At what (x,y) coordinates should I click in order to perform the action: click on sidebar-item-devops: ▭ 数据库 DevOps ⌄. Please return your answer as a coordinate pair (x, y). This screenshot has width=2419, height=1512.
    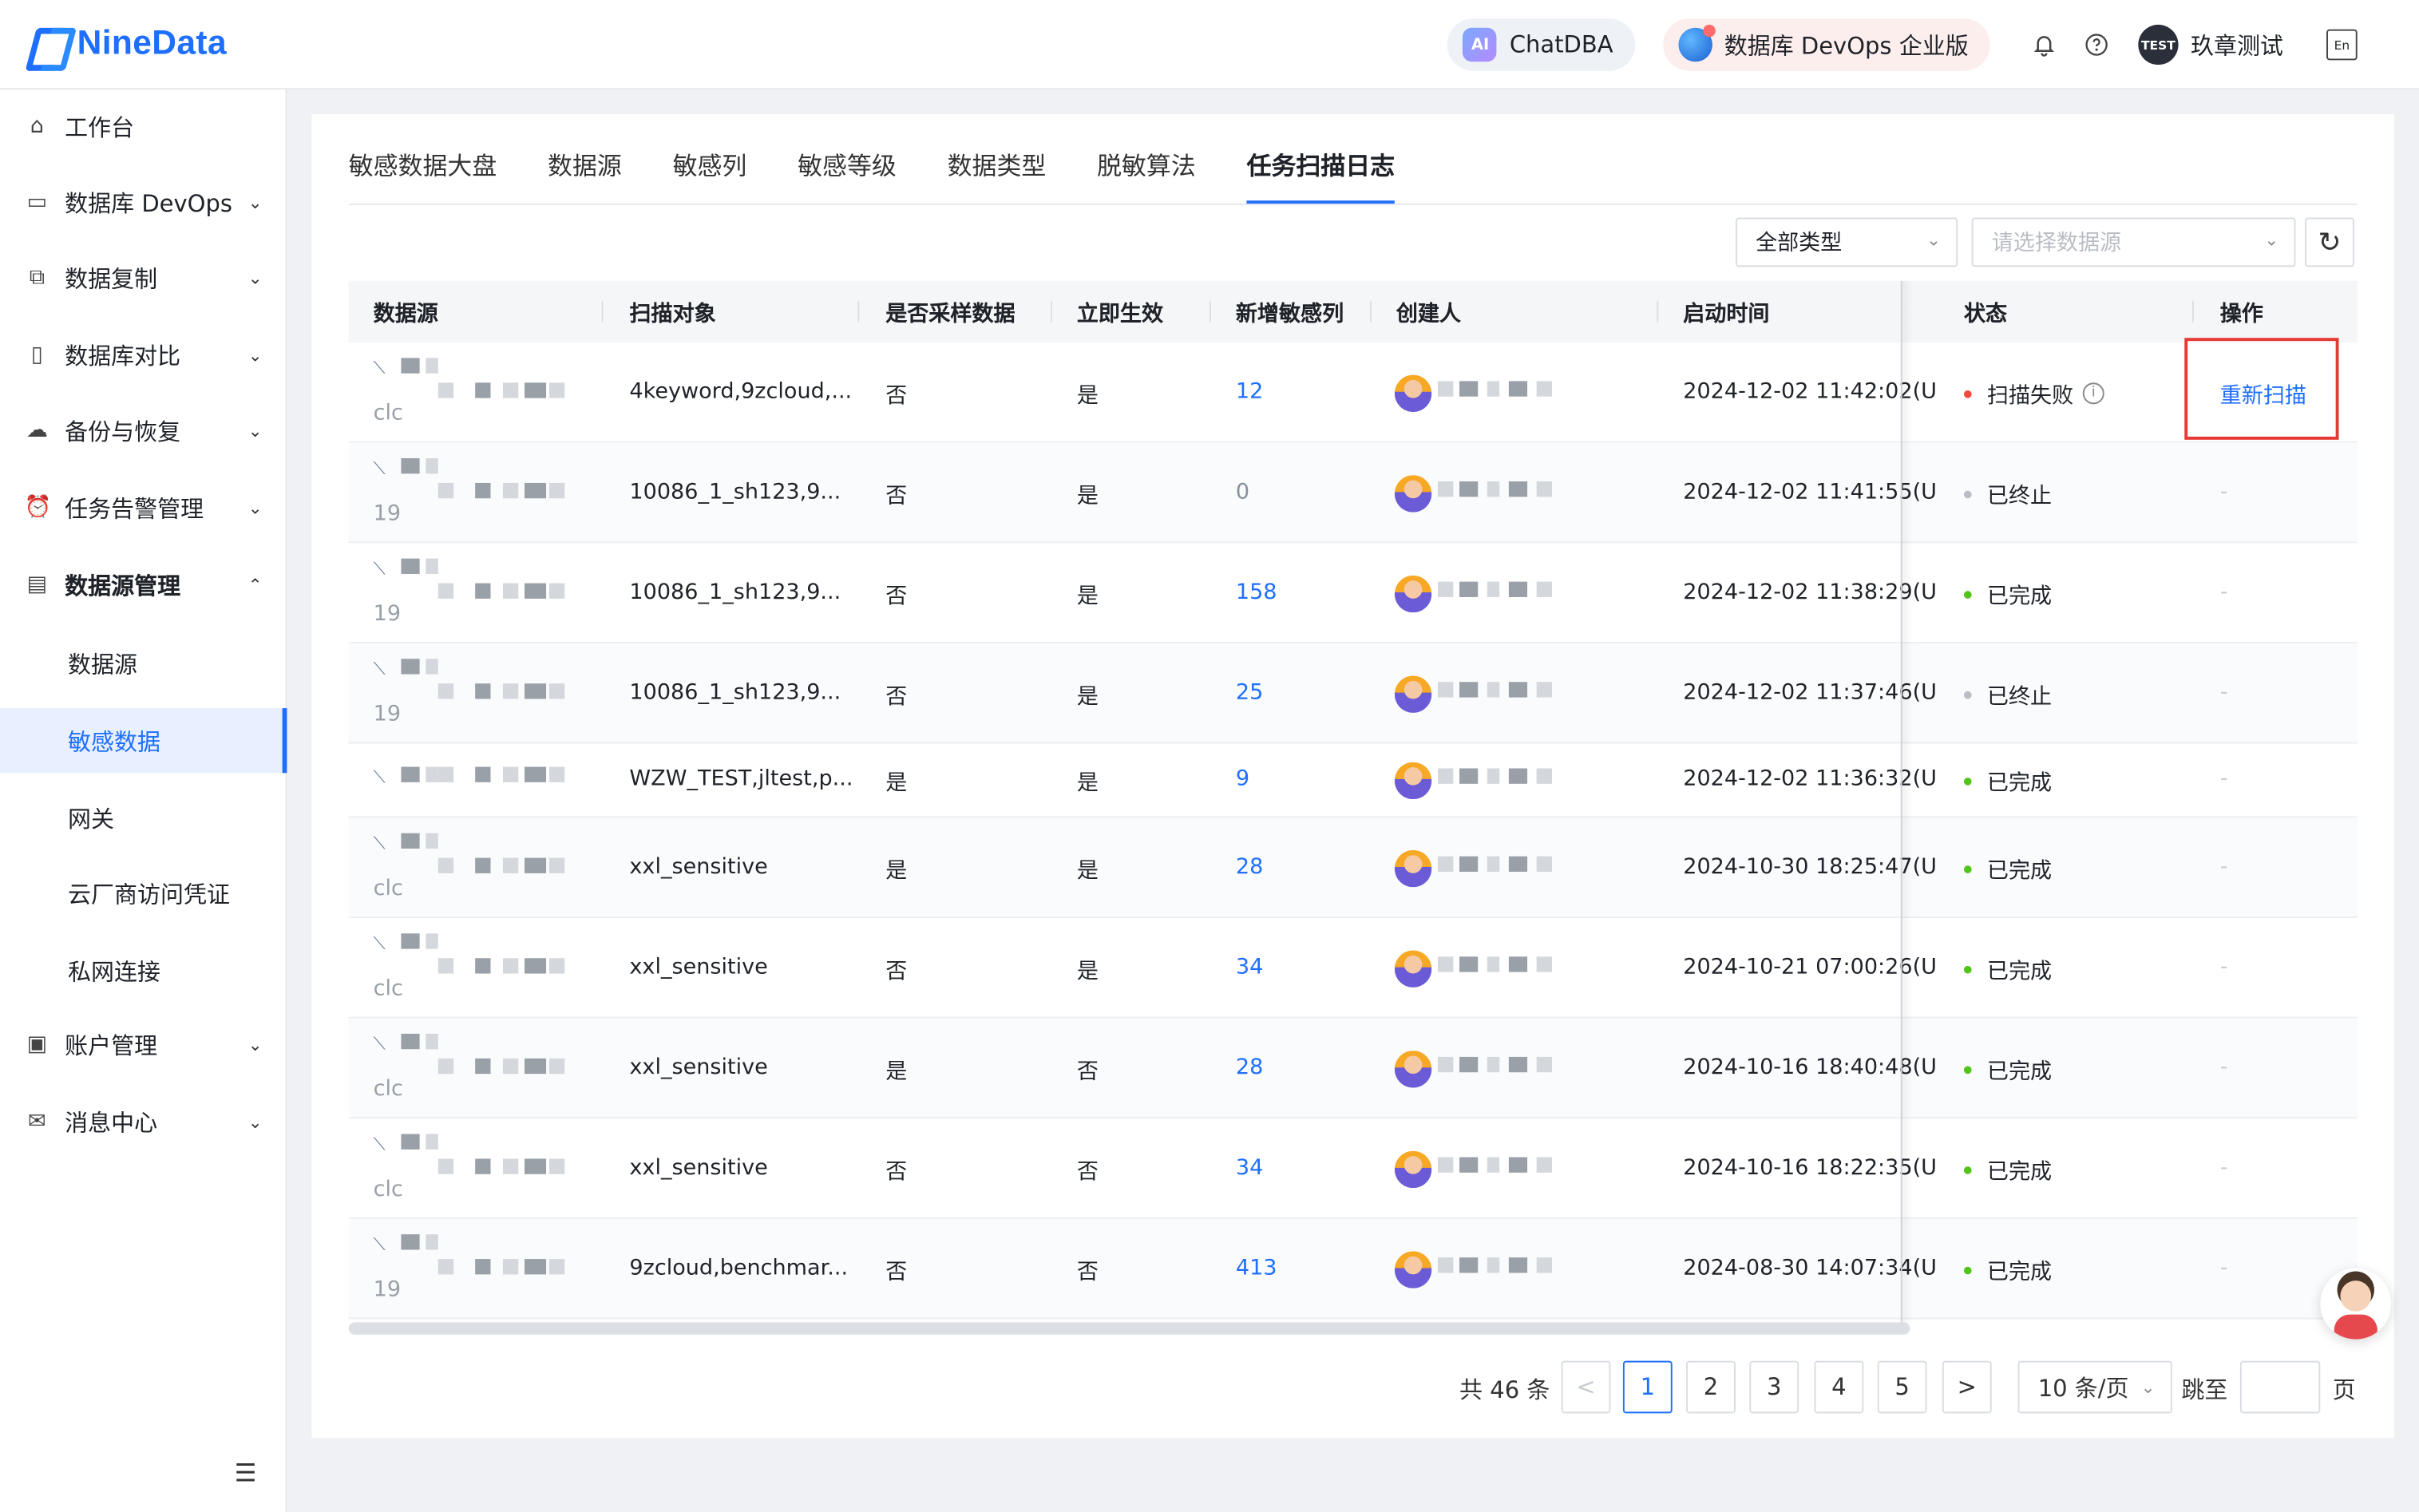
    Looking at the image, I should click on (143, 202).